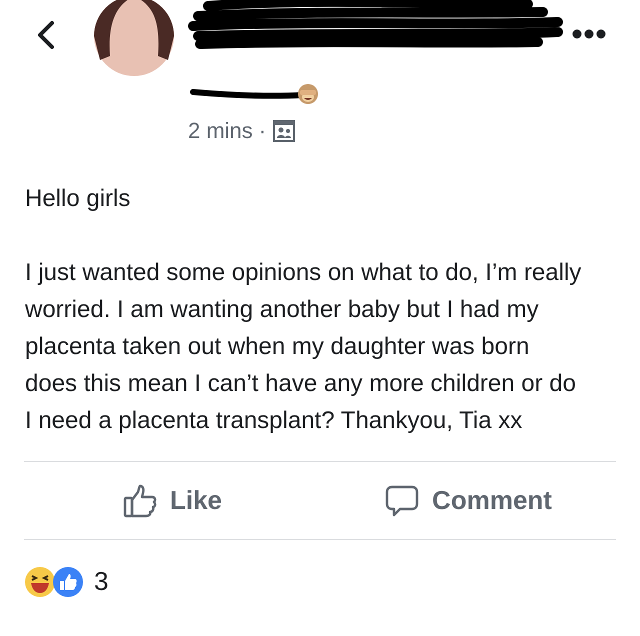 The height and width of the screenshot is (636, 640). Describe the element at coordinates (308, 94) in the screenshot. I see `monkey-emoji-icon` at that location.